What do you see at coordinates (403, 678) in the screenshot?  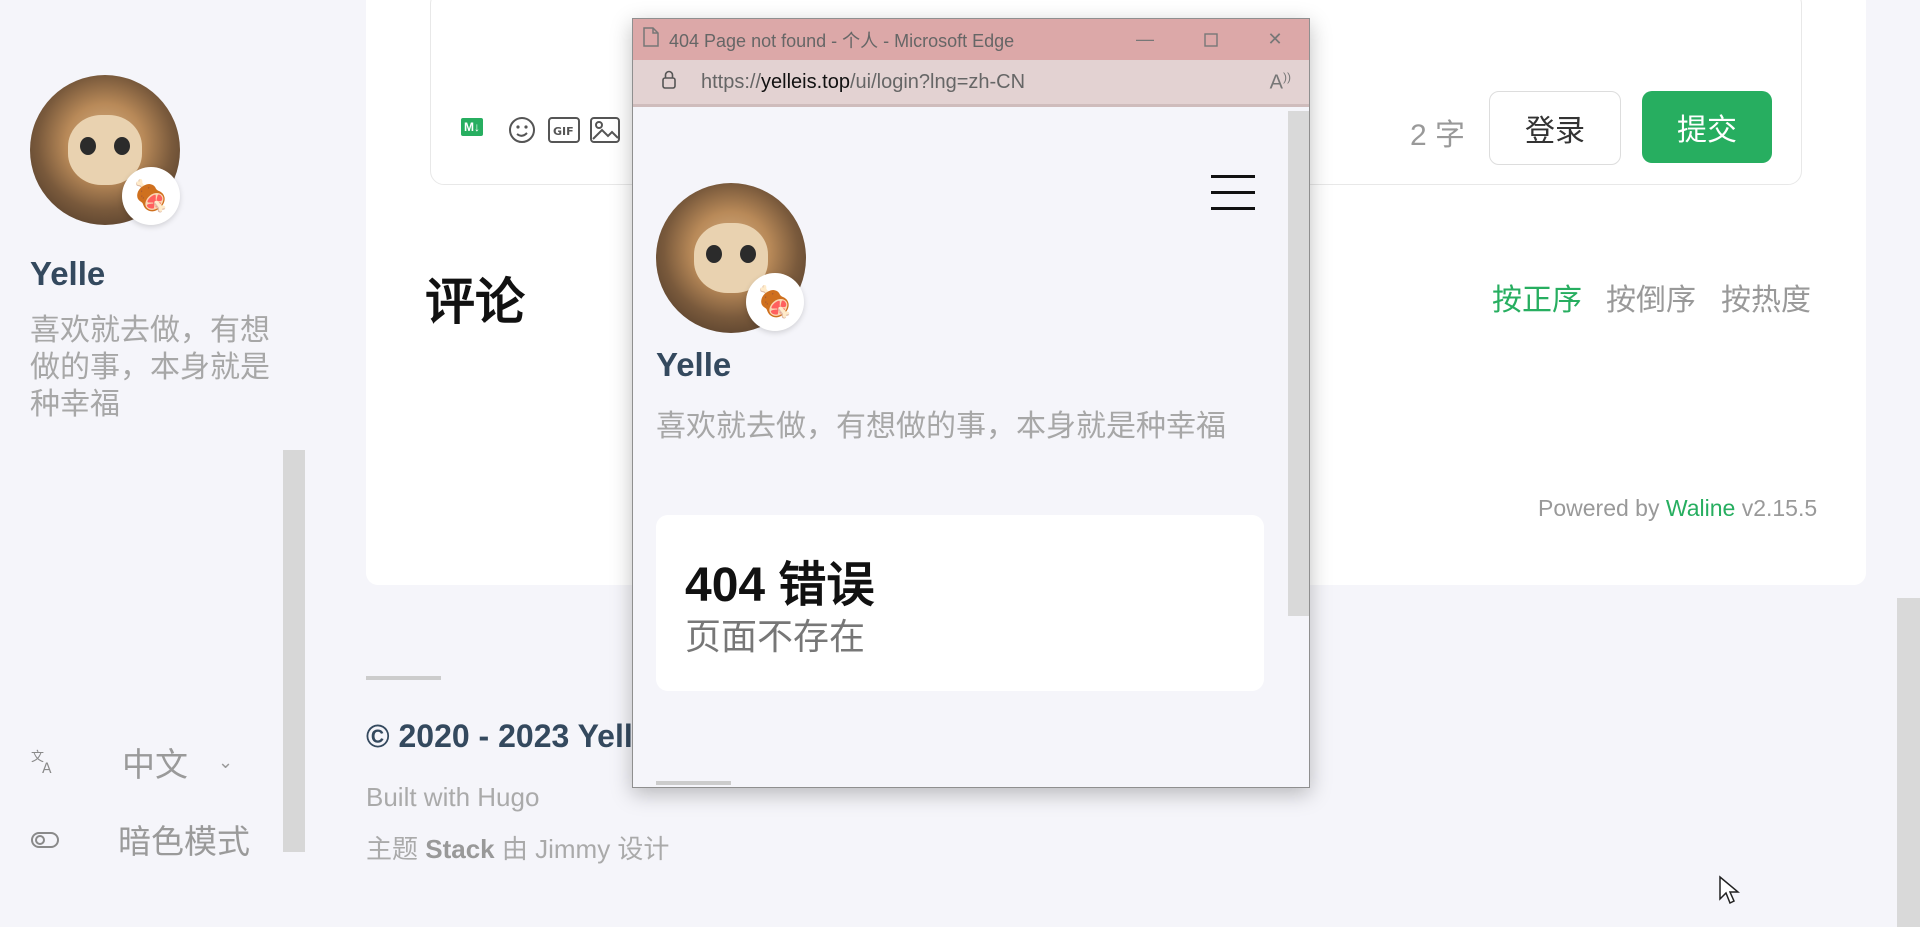 I see `footer-divider` at bounding box center [403, 678].